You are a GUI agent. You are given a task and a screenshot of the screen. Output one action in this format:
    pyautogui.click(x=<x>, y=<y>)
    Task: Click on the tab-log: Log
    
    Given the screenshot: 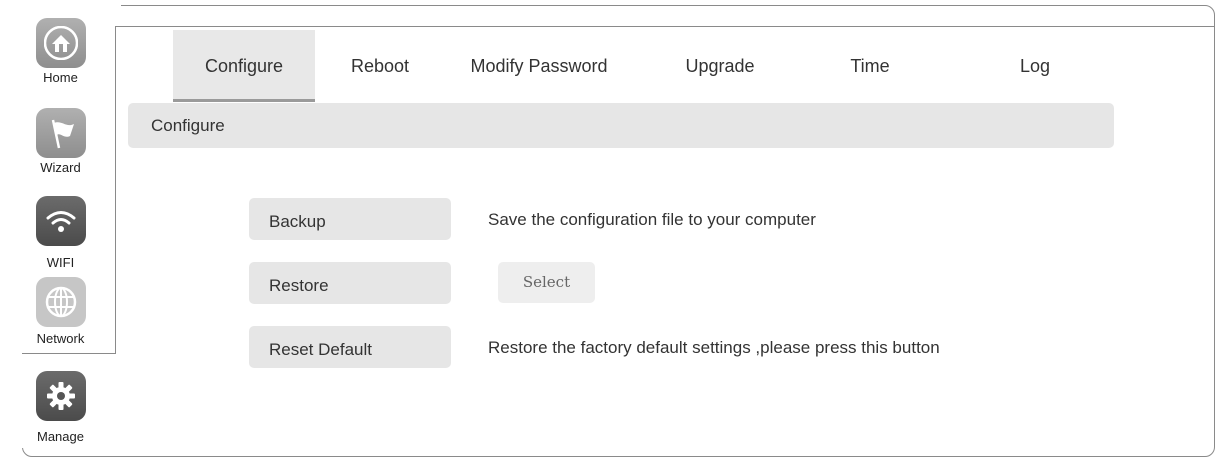 What is the action you would take?
    pyautogui.click(x=1035, y=66)
    